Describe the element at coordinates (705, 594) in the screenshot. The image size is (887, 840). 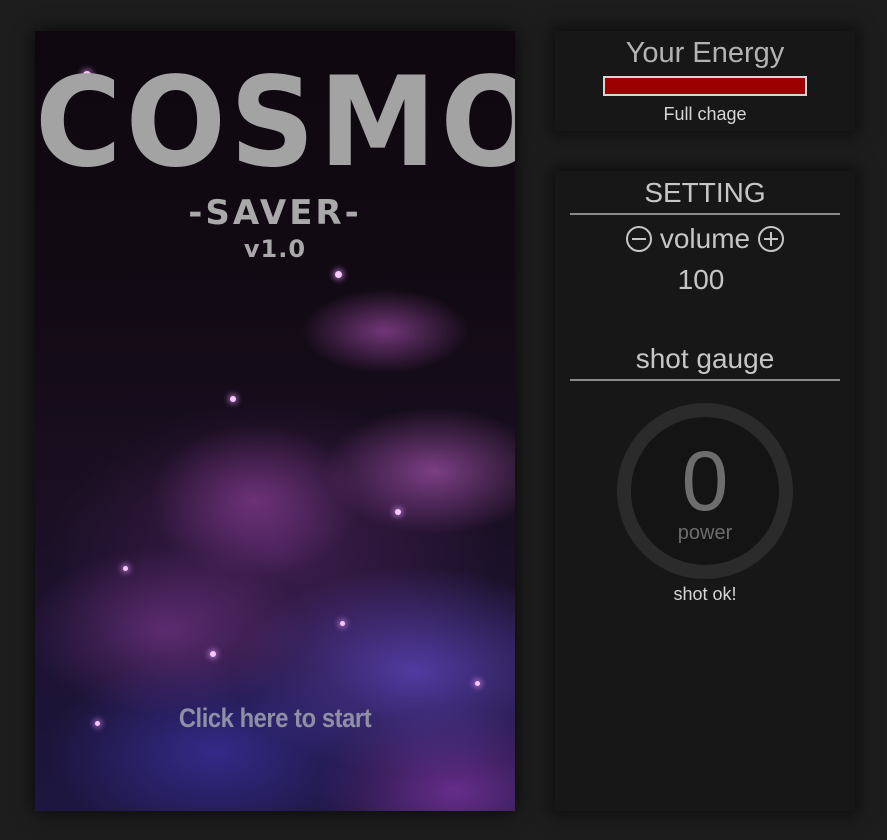
I see `shot-status: shot ok!` at that location.